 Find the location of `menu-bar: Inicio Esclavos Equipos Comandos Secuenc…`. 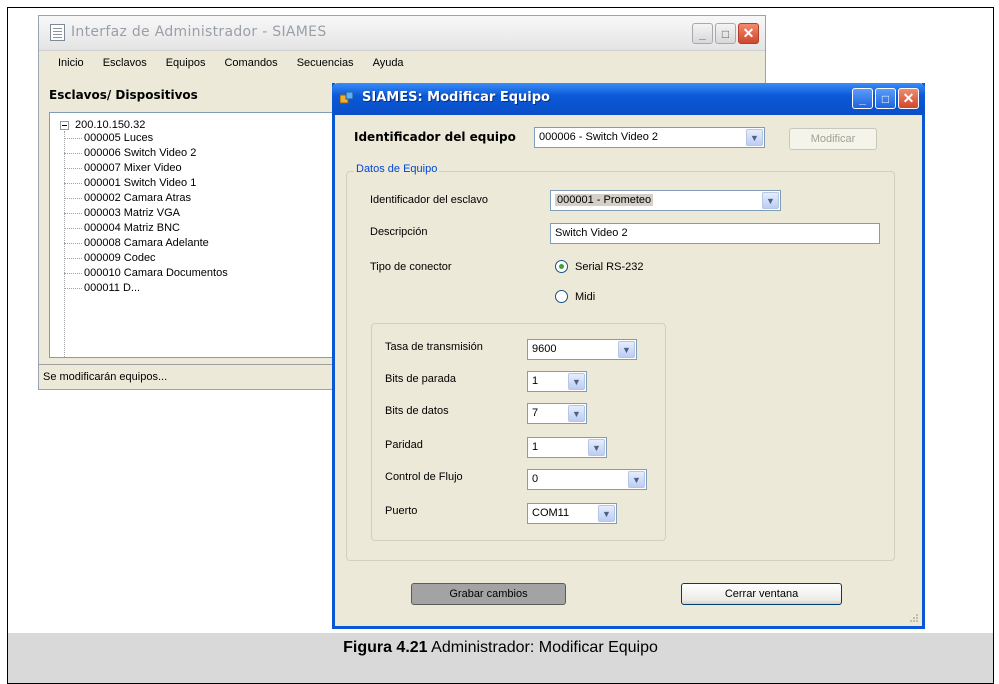

menu-bar: Inicio Esclavos Equipos Comandos Secuenc… is located at coordinates (402, 63).